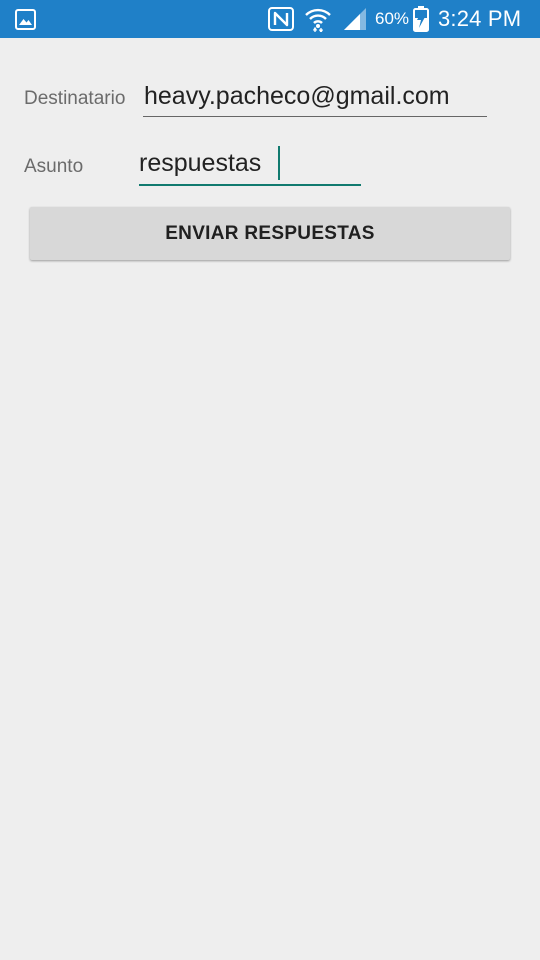 This screenshot has width=540, height=960. I want to click on wifi-icon, so click(318, 19).